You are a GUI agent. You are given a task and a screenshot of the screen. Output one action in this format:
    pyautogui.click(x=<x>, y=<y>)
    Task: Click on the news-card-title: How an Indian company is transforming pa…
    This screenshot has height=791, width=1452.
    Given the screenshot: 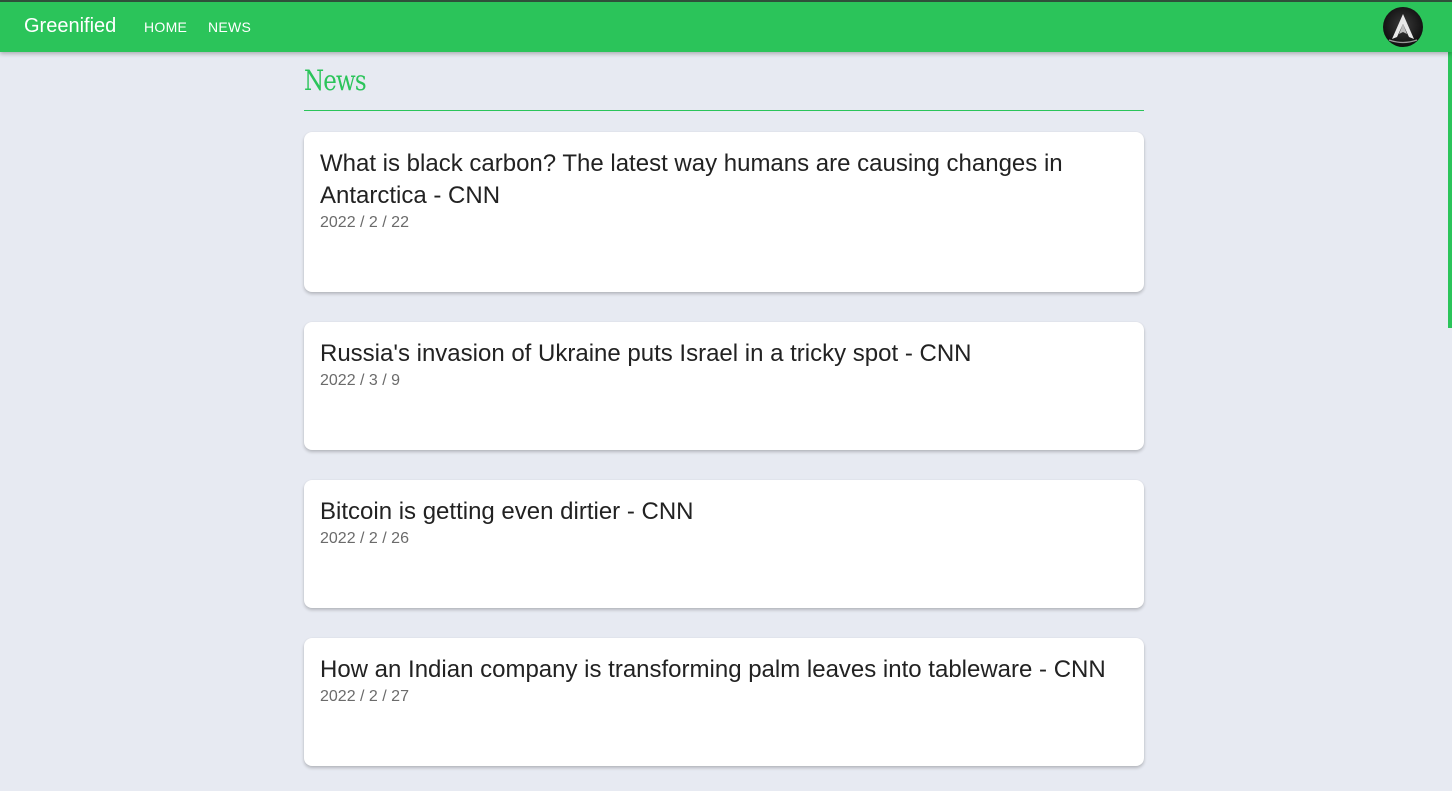 What is the action you would take?
    pyautogui.click(x=724, y=670)
    